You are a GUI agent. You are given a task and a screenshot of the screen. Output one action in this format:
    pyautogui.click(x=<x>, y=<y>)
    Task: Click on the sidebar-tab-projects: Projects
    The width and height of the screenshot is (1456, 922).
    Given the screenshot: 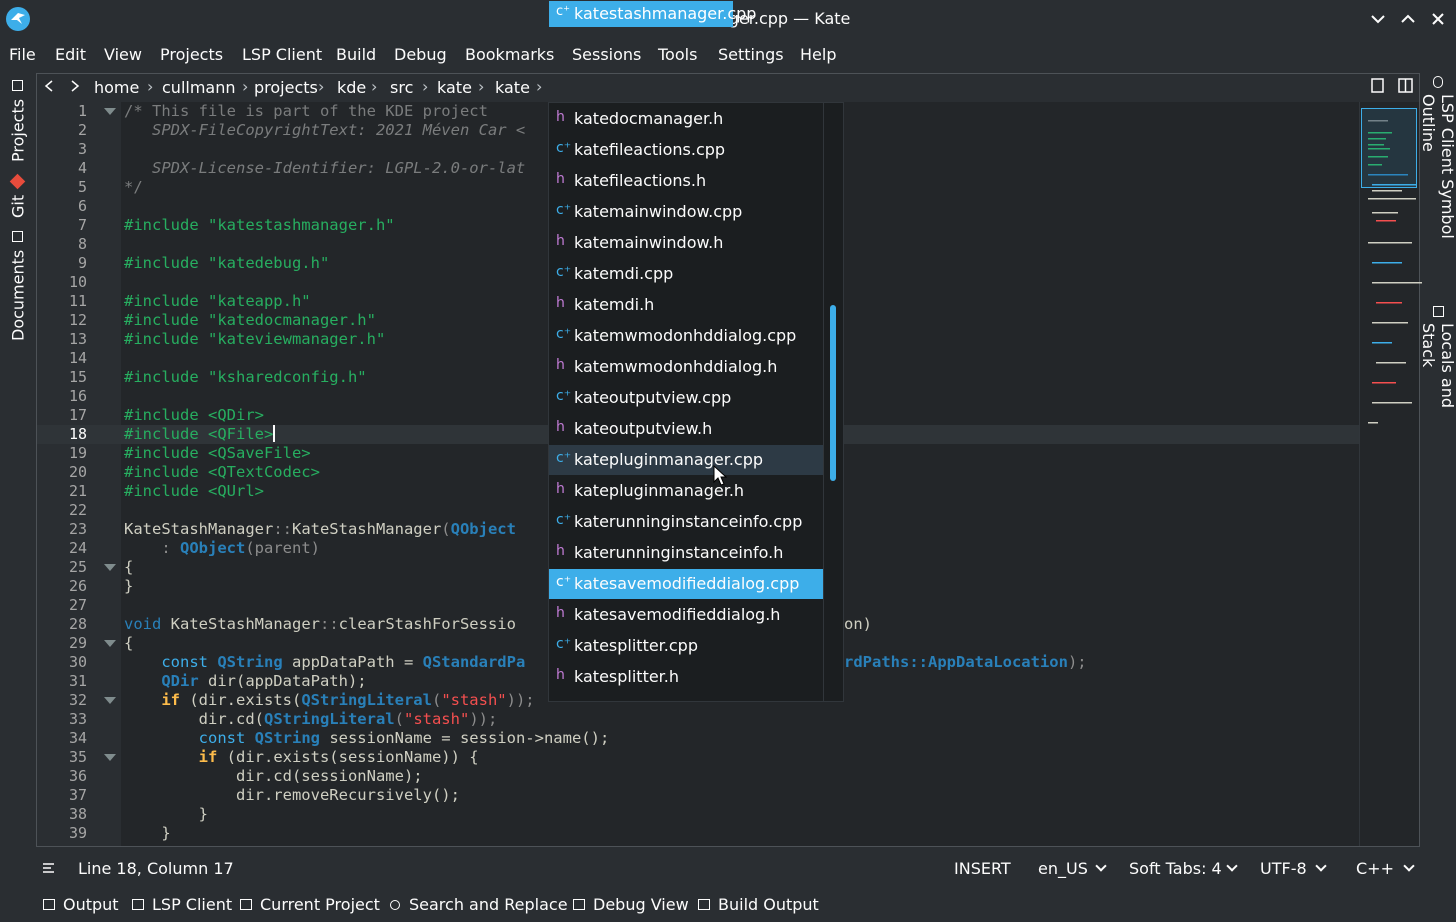 What is the action you would take?
    pyautogui.click(x=18, y=121)
    